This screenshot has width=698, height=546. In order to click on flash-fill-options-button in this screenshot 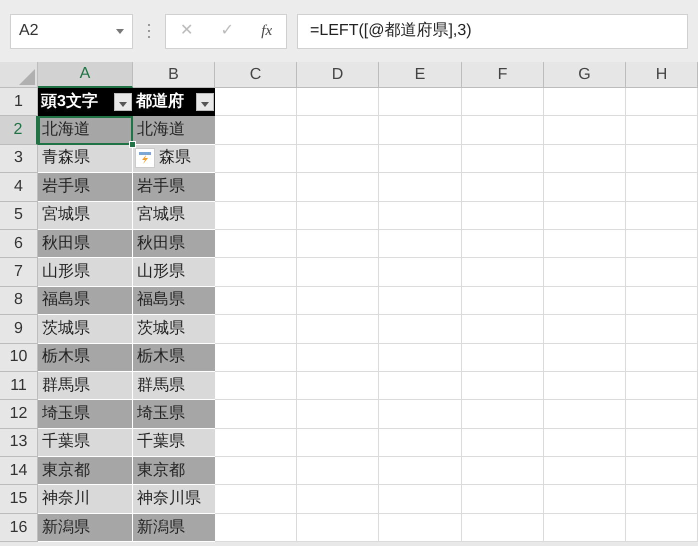, I will do `click(145, 158)`.